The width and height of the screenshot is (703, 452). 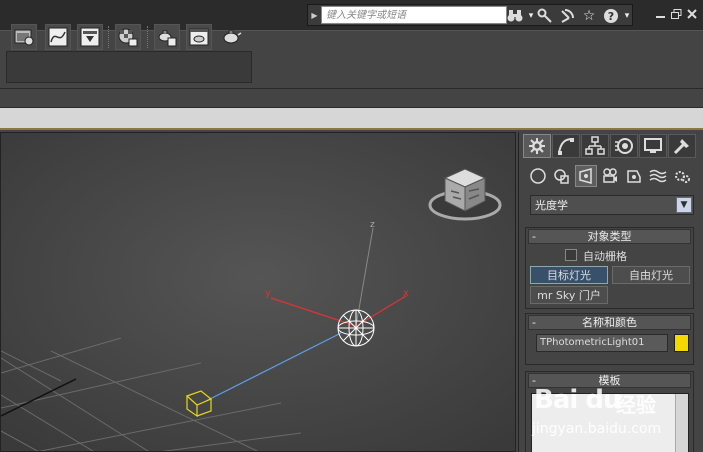 I want to click on favorites-star-icon: ☆, so click(x=589, y=16).